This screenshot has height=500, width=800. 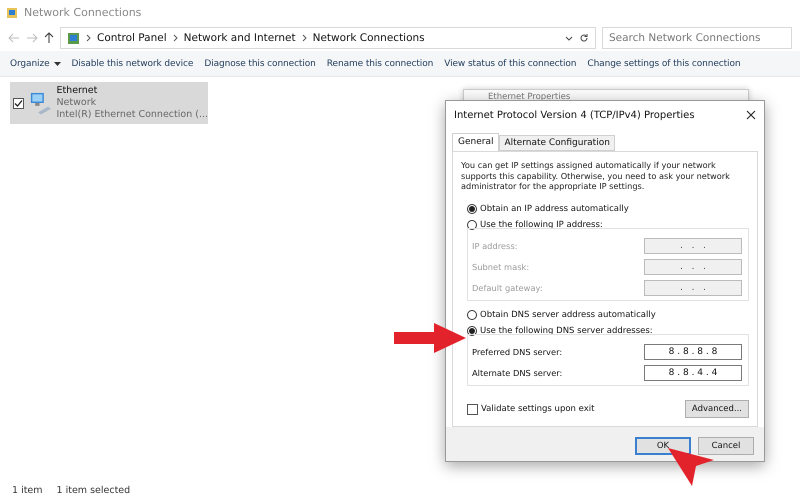 I want to click on network-folder-icon, so click(x=12, y=12).